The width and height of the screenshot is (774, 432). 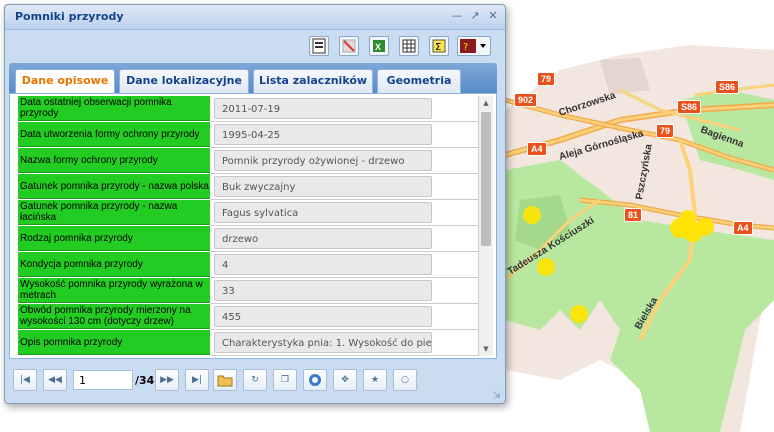 I want to click on svg-text: Σ, so click(x=438, y=47).